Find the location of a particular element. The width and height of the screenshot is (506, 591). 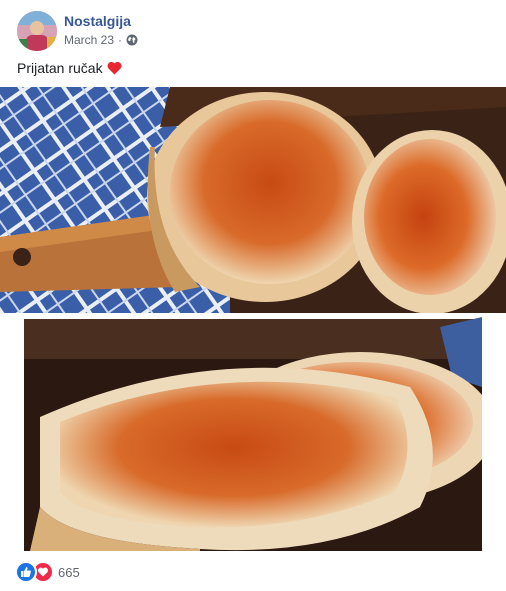

post-date: March 23 is located at coordinates (89, 40).